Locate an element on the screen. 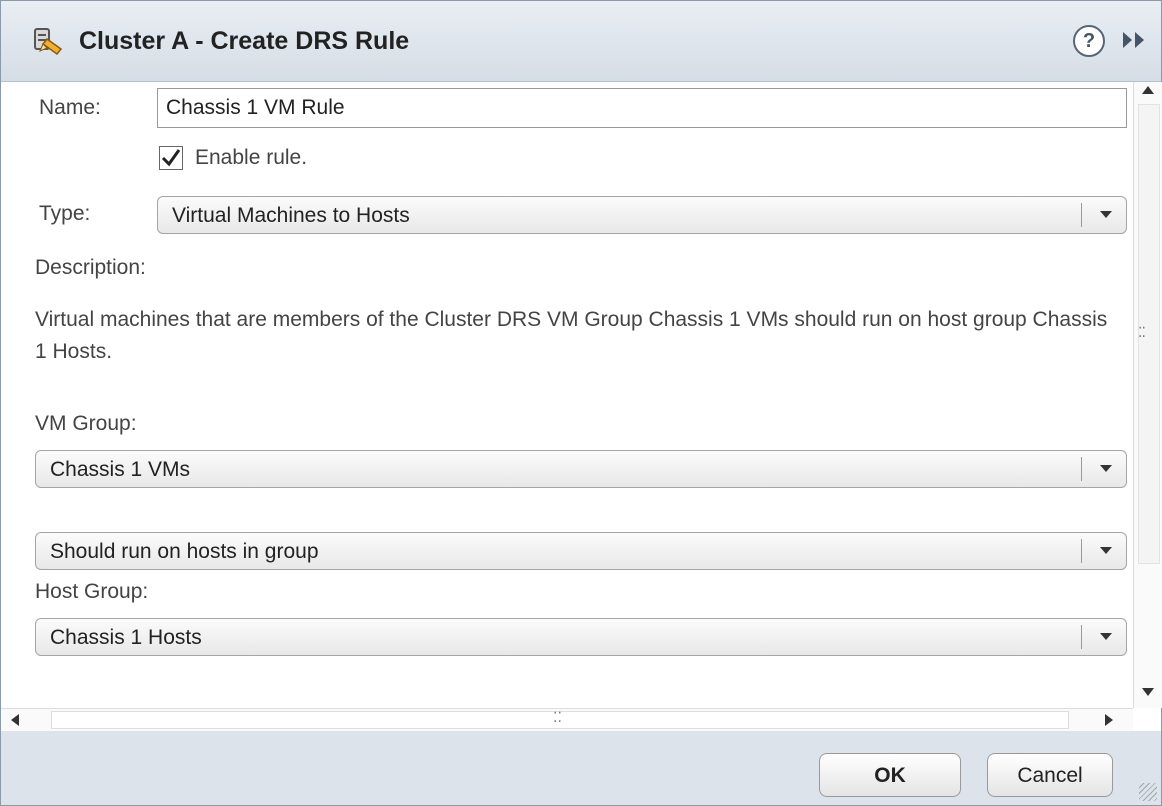 Image resolution: width=1162 pixels, height=806 pixels. dialog-title: Cluster A - Create DRS Rule is located at coordinates (244, 41).